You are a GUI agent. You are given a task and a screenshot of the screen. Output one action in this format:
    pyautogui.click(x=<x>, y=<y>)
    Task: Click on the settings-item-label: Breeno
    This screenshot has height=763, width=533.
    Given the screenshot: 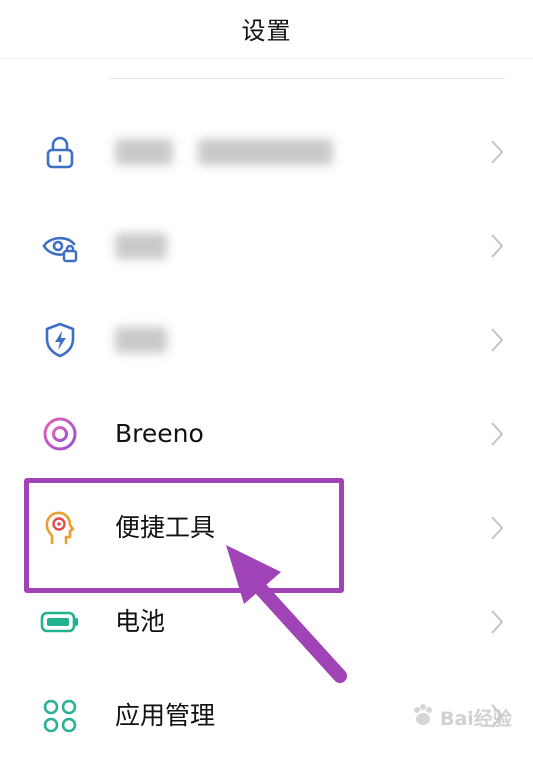 What is the action you would take?
    pyautogui.click(x=159, y=433)
    